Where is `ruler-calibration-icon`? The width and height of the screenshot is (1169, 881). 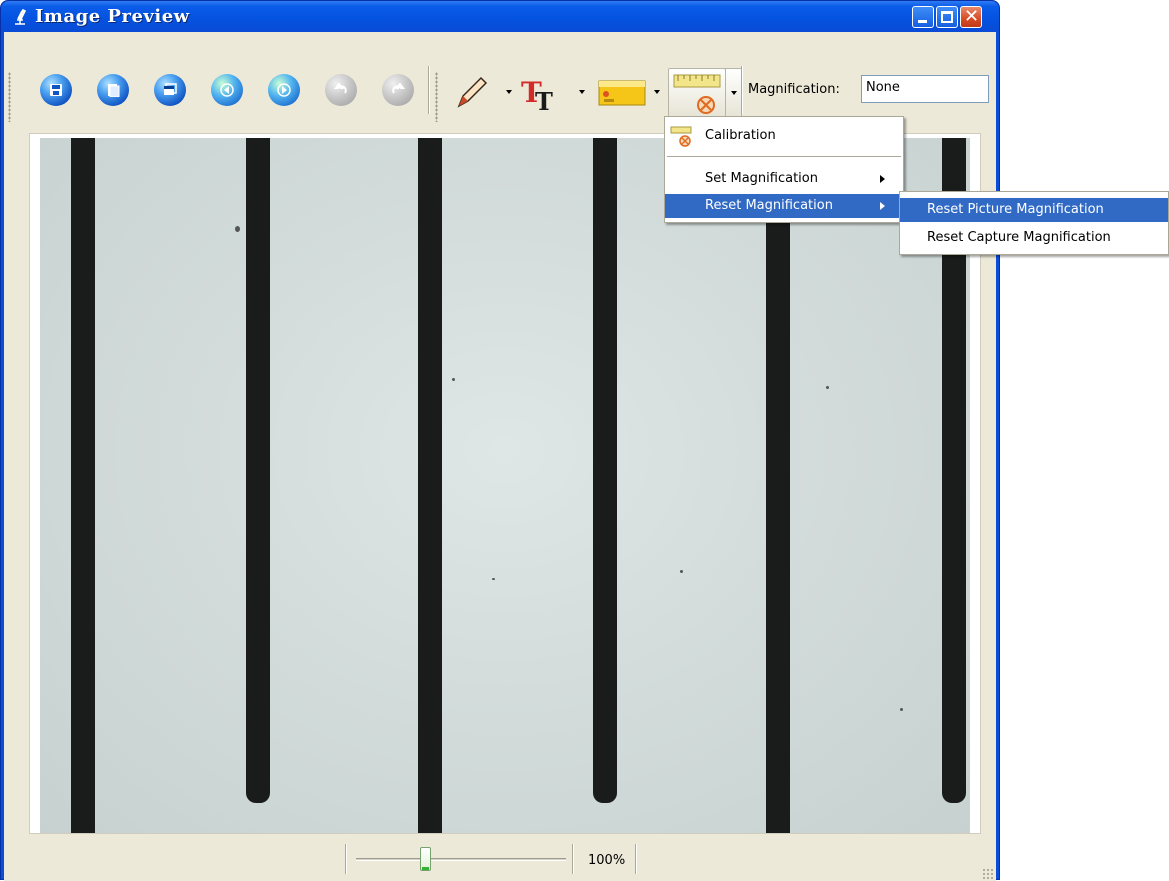
ruler-calibration-icon is located at coordinates (697, 94).